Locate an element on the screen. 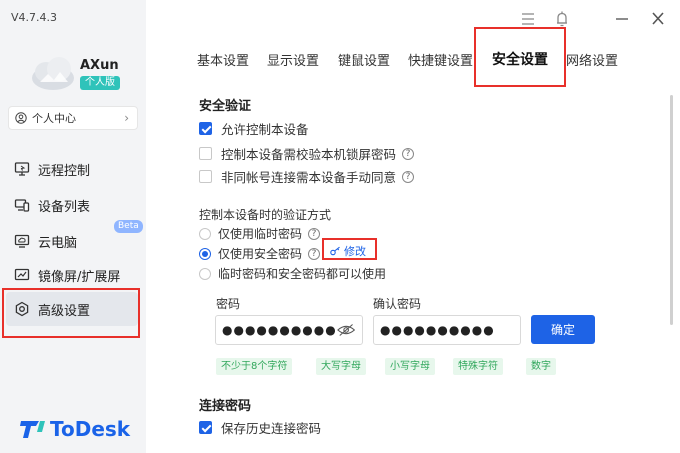 The image size is (680, 453). password-input: ●●●●●●●●●● is located at coordinates (289, 330).